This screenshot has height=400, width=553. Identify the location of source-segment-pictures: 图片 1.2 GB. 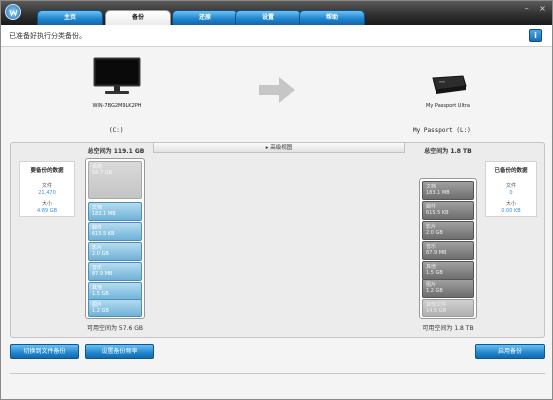
(115, 308).